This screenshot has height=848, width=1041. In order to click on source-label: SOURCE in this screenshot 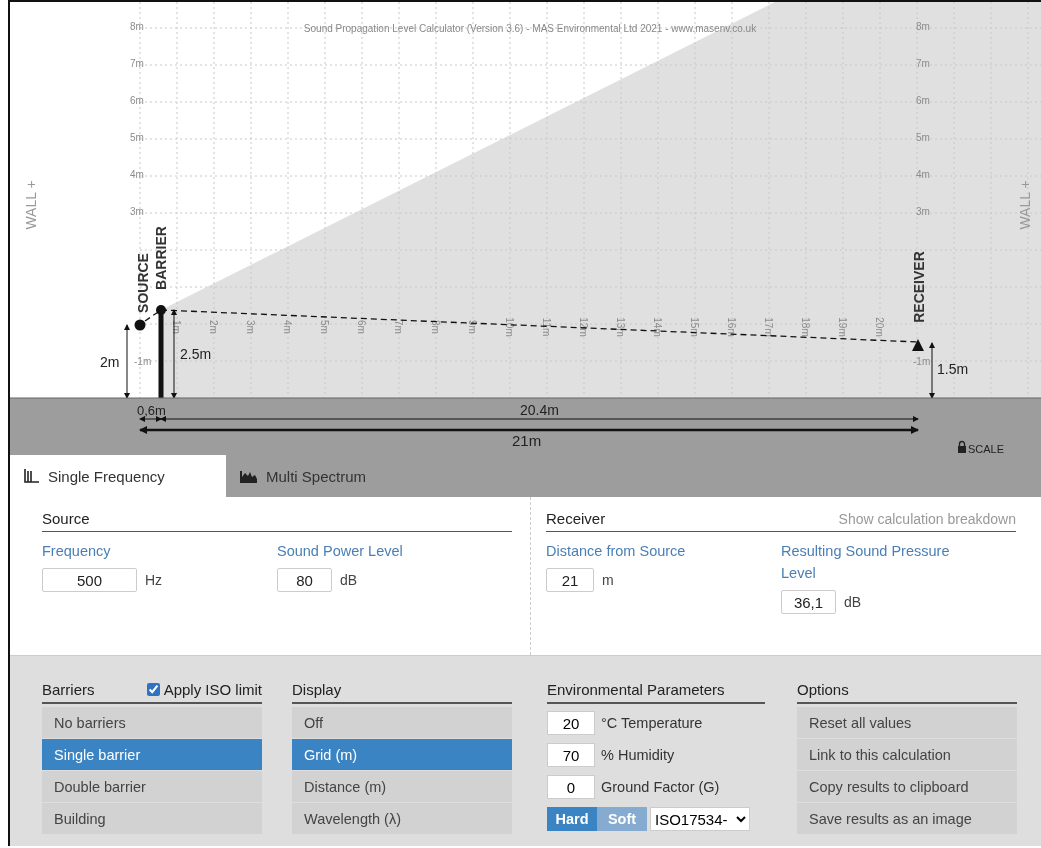, I will do `click(143, 283)`.